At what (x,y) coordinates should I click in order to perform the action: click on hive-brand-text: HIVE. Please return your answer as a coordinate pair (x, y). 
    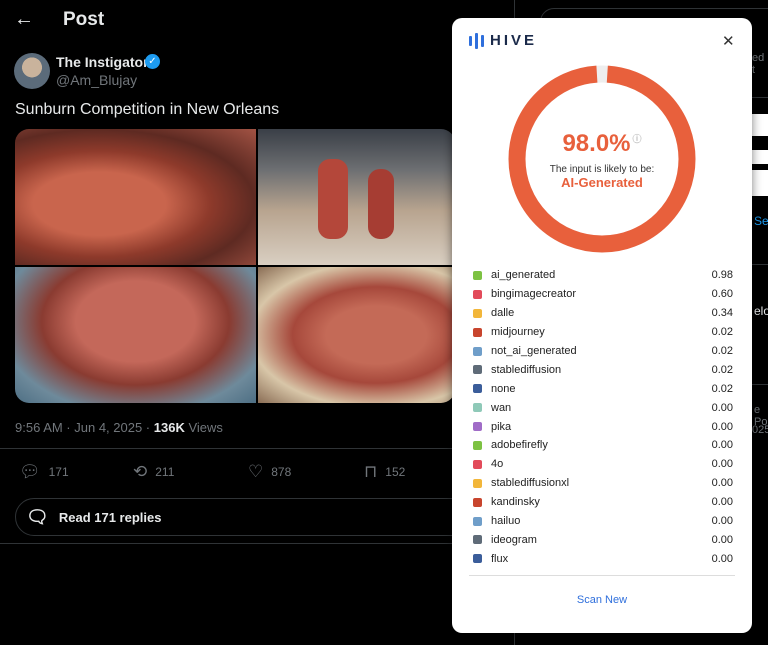
    Looking at the image, I should click on (514, 40).